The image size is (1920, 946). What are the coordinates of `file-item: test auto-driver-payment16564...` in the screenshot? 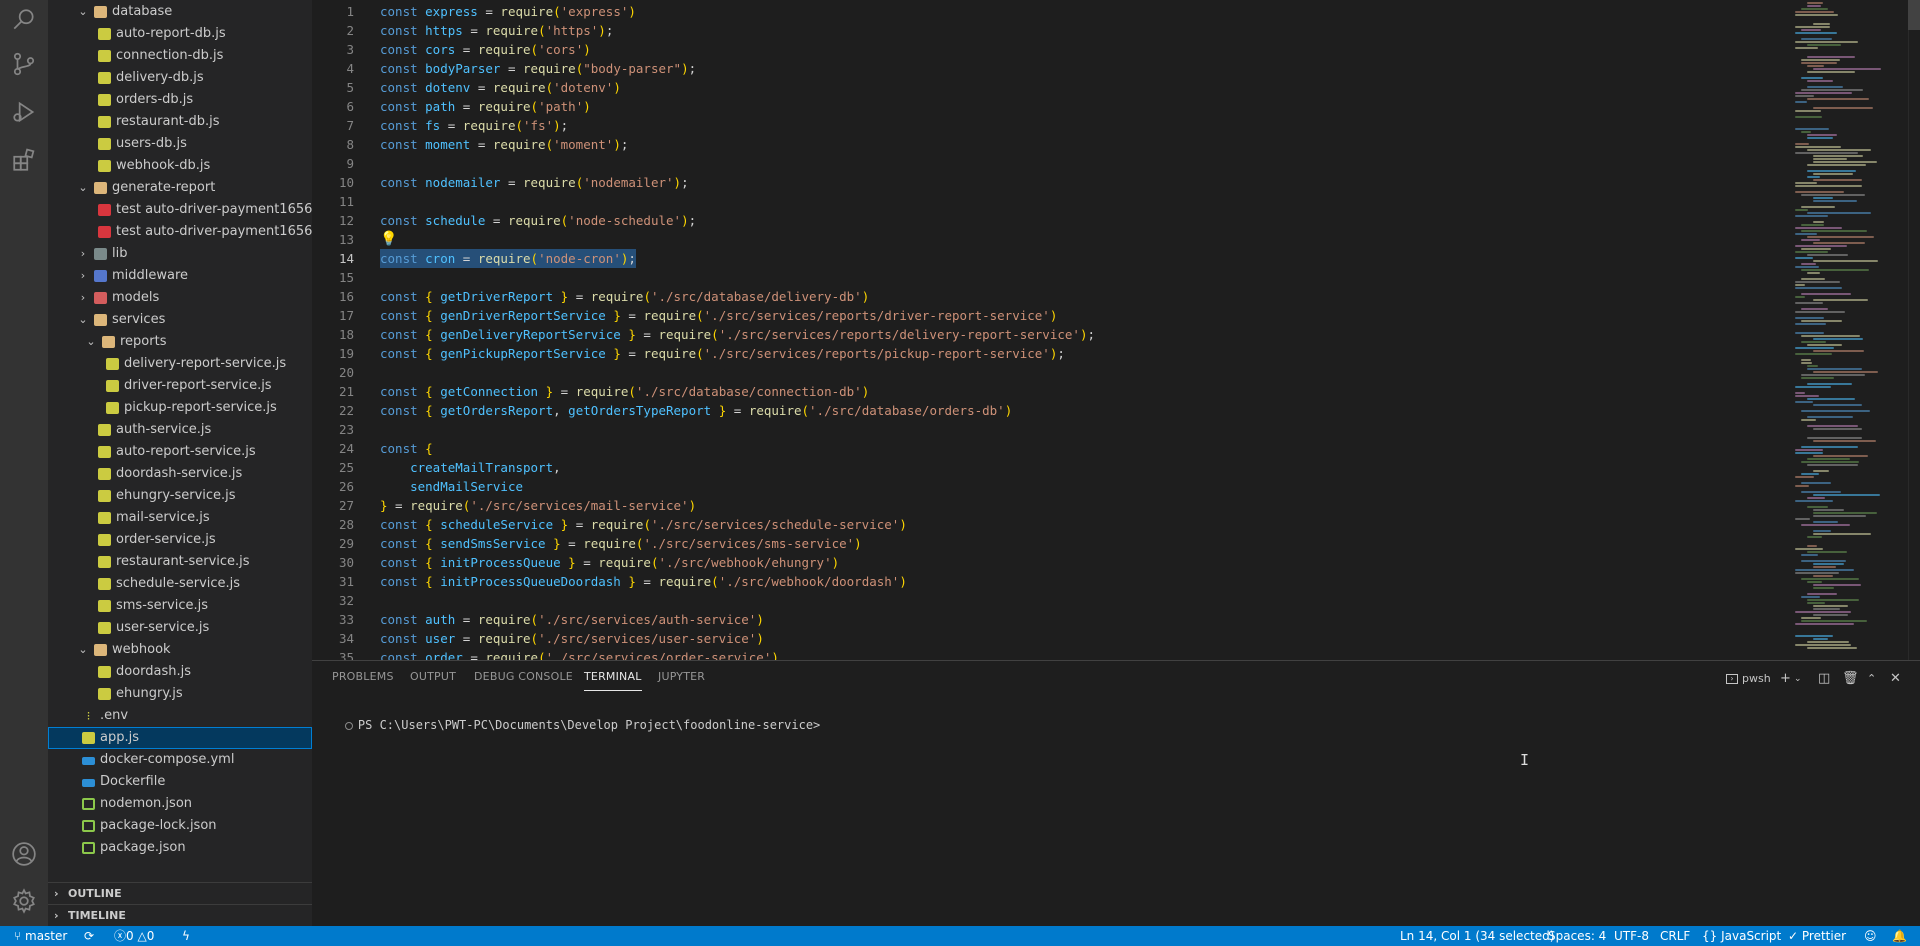 It's located at (180, 210).